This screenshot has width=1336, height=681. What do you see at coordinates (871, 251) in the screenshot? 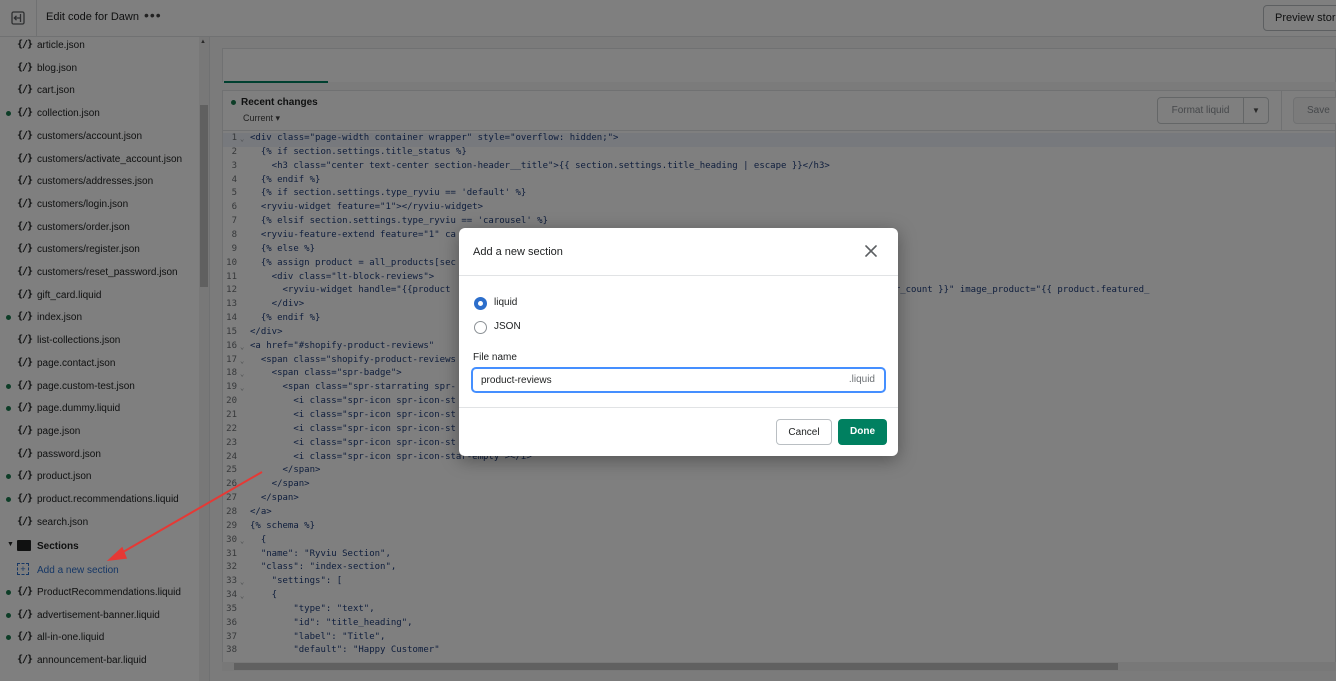
I see `close-icon` at bounding box center [871, 251].